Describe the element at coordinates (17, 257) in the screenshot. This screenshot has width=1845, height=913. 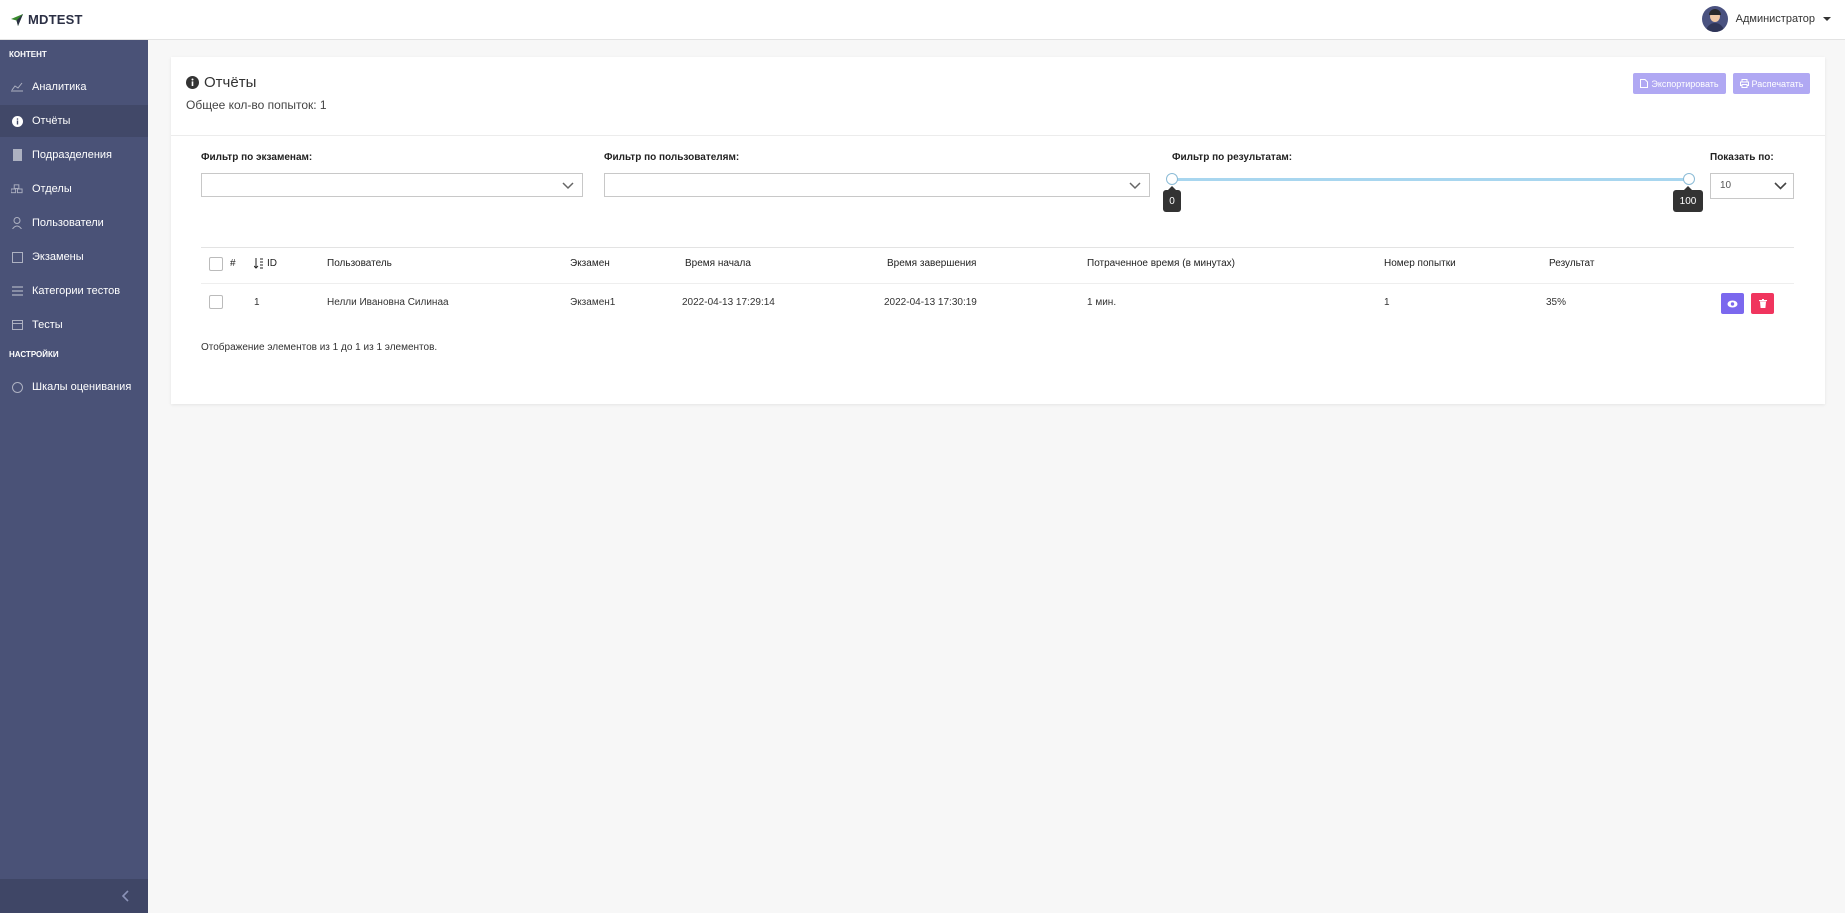
I see `square-icon` at that location.